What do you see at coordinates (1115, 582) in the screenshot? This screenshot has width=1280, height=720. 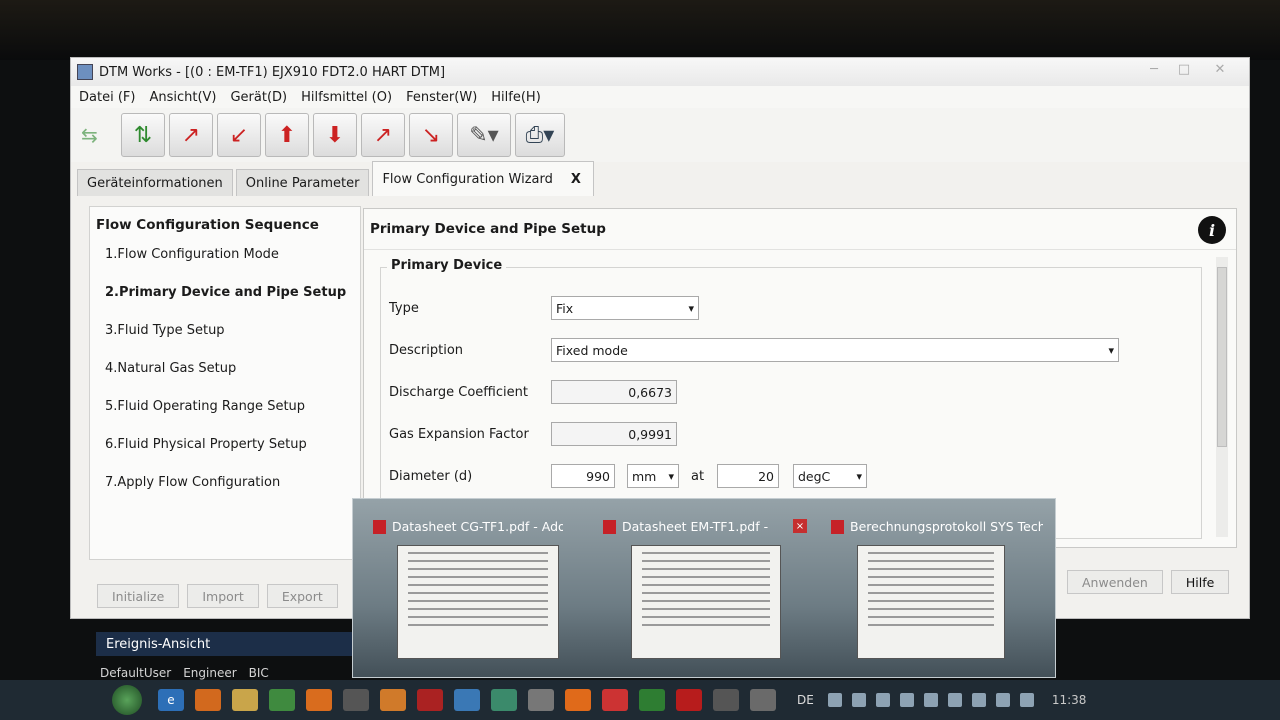 I see `apply-button: Anwenden` at bounding box center [1115, 582].